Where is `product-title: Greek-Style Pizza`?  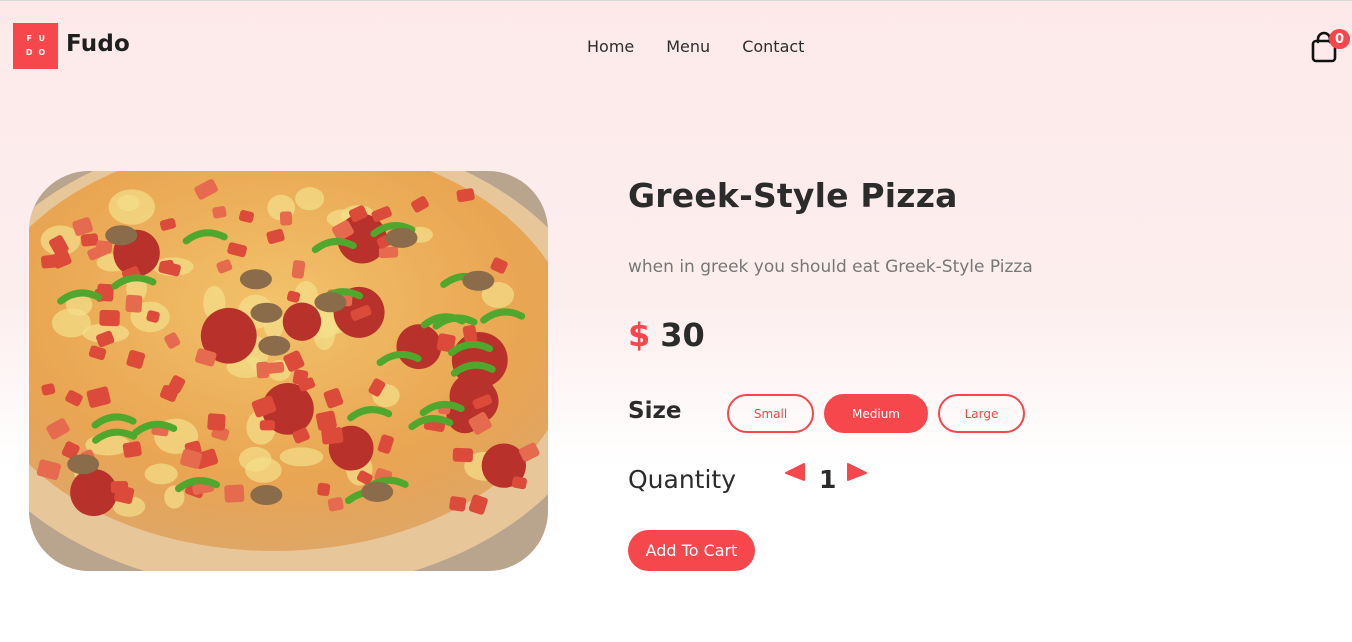
product-title: Greek-Style Pizza is located at coordinates (793, 195).